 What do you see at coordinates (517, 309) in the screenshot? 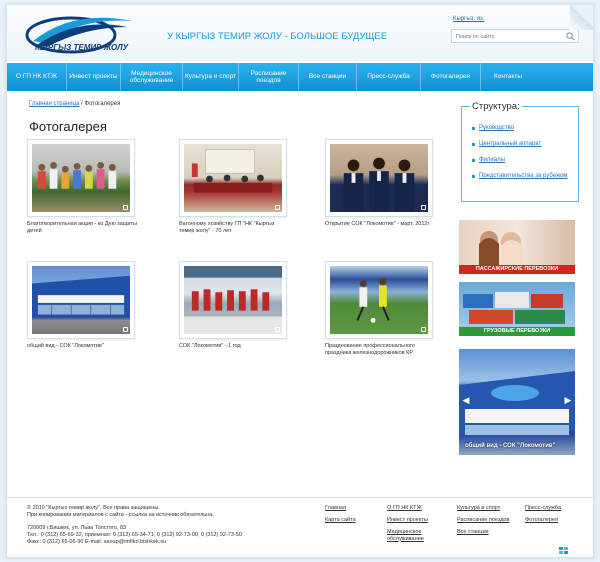
I see `cargo-transport-banner: ГРУЗОВЫЕ ПЕРЕВОЗКИ` at bounding box center [517, 309].